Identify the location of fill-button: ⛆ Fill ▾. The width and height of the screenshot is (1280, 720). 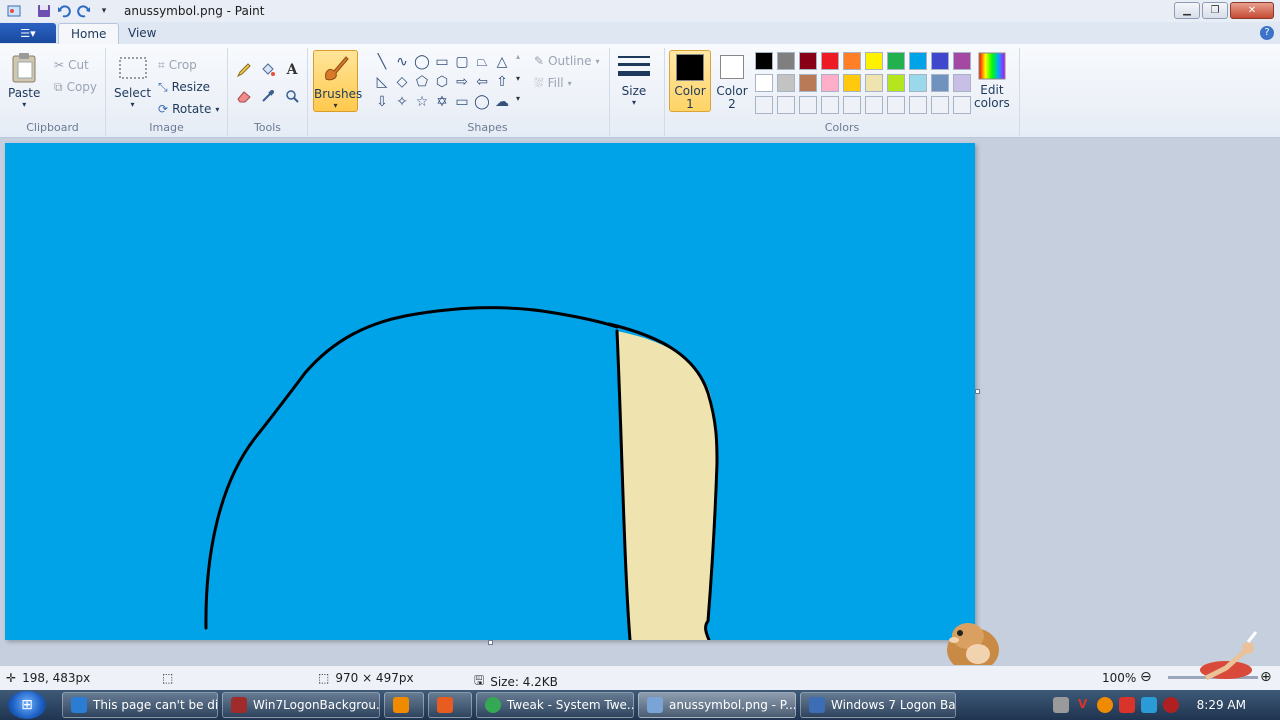
(553, 83).